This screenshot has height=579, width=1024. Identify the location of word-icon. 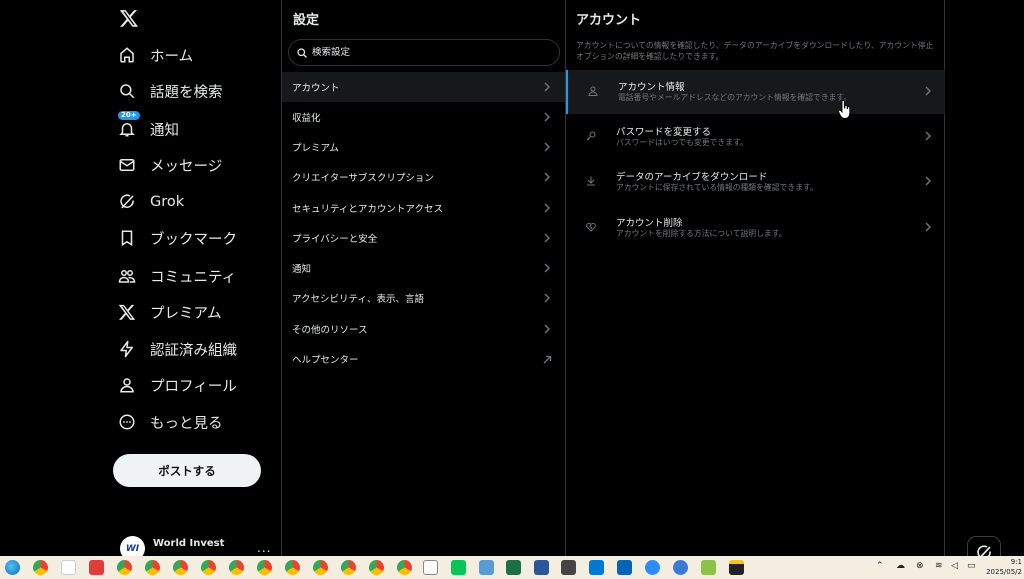
(541, 567).